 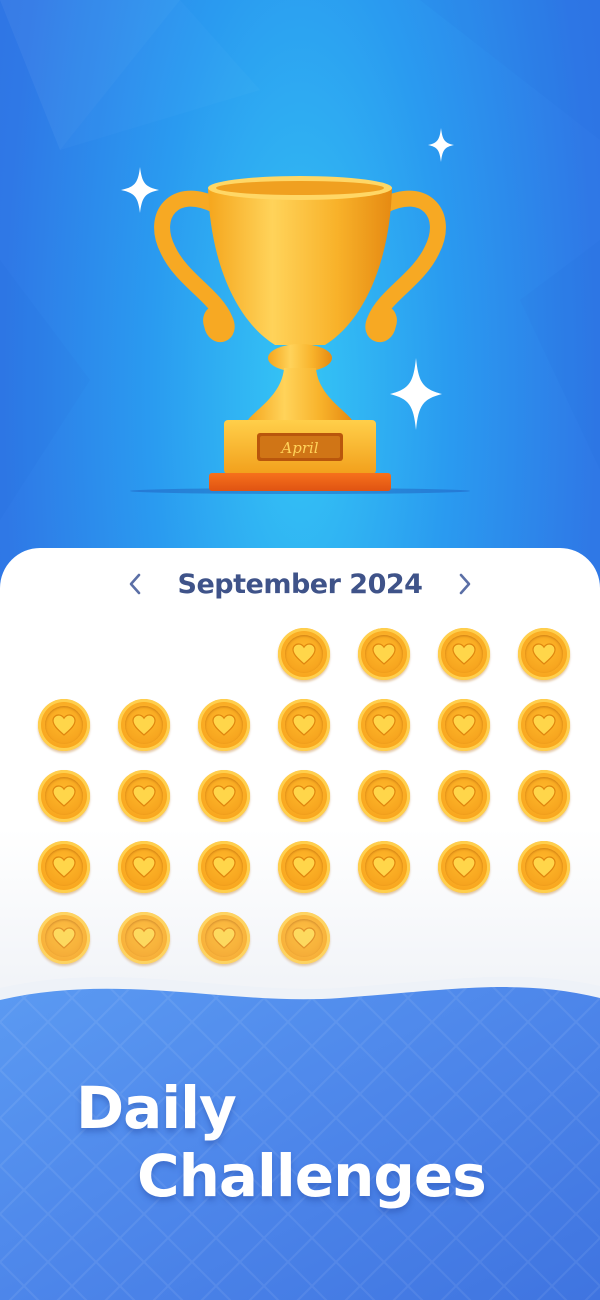 I want to click on month-navigator: September 2024, so click(x=300, y=584).